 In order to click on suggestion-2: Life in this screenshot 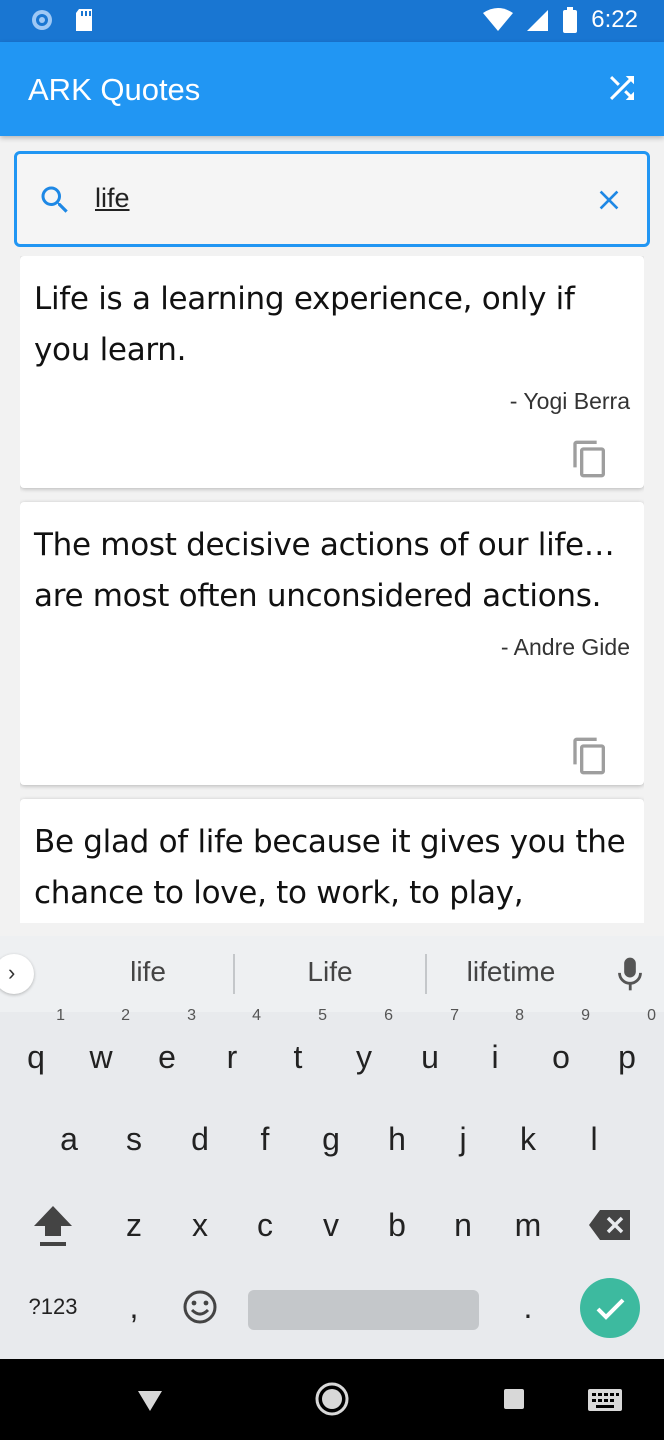, I will do `click(330, 972)`.